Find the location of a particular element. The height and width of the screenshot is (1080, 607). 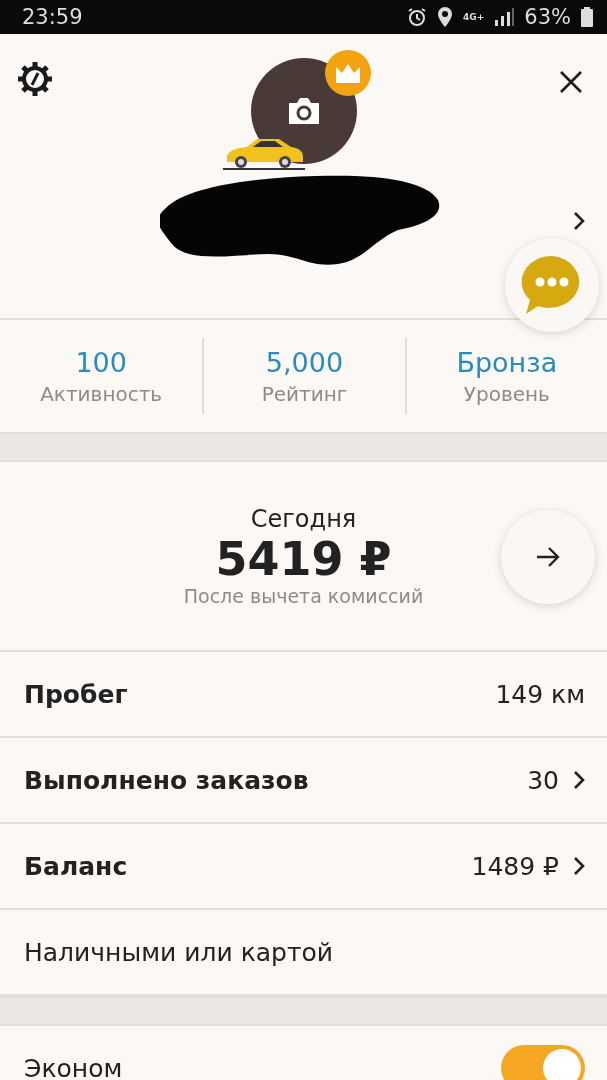

stat-value: 5,000 is located at coordinates (304, 362).